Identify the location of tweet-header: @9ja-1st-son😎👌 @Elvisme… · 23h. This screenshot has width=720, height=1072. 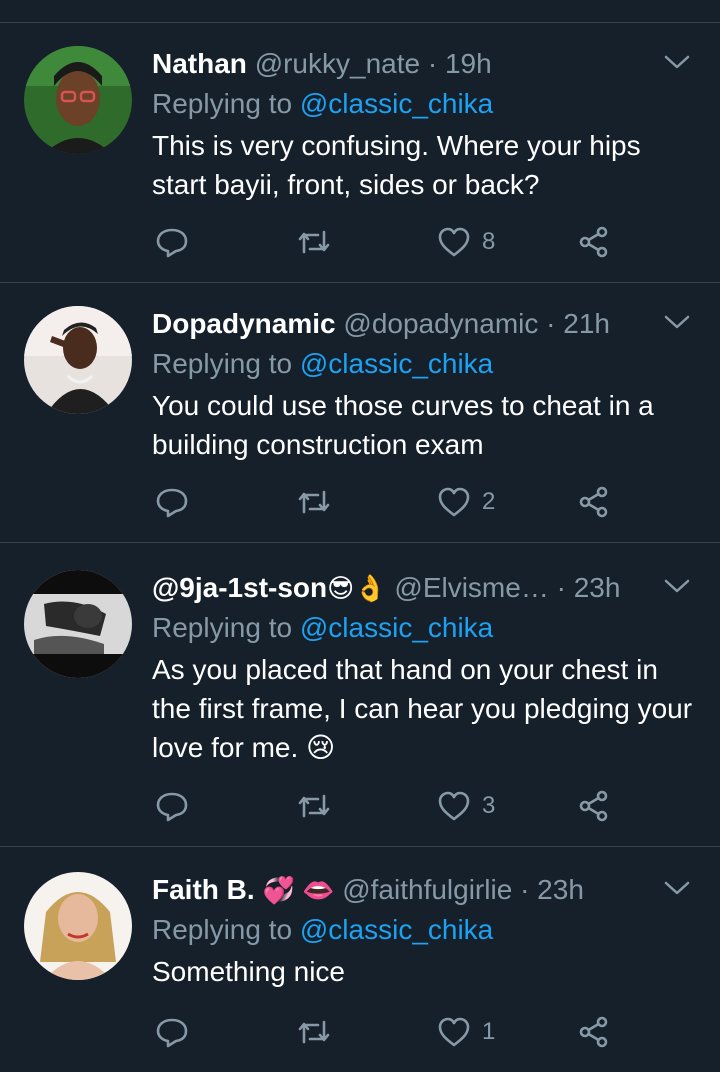
(396, 588).